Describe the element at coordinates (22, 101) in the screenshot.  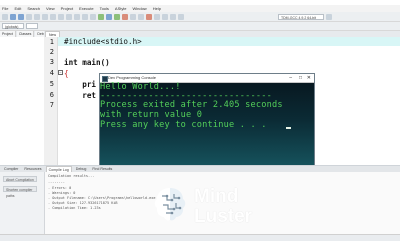
I see `project-browser` at that location.